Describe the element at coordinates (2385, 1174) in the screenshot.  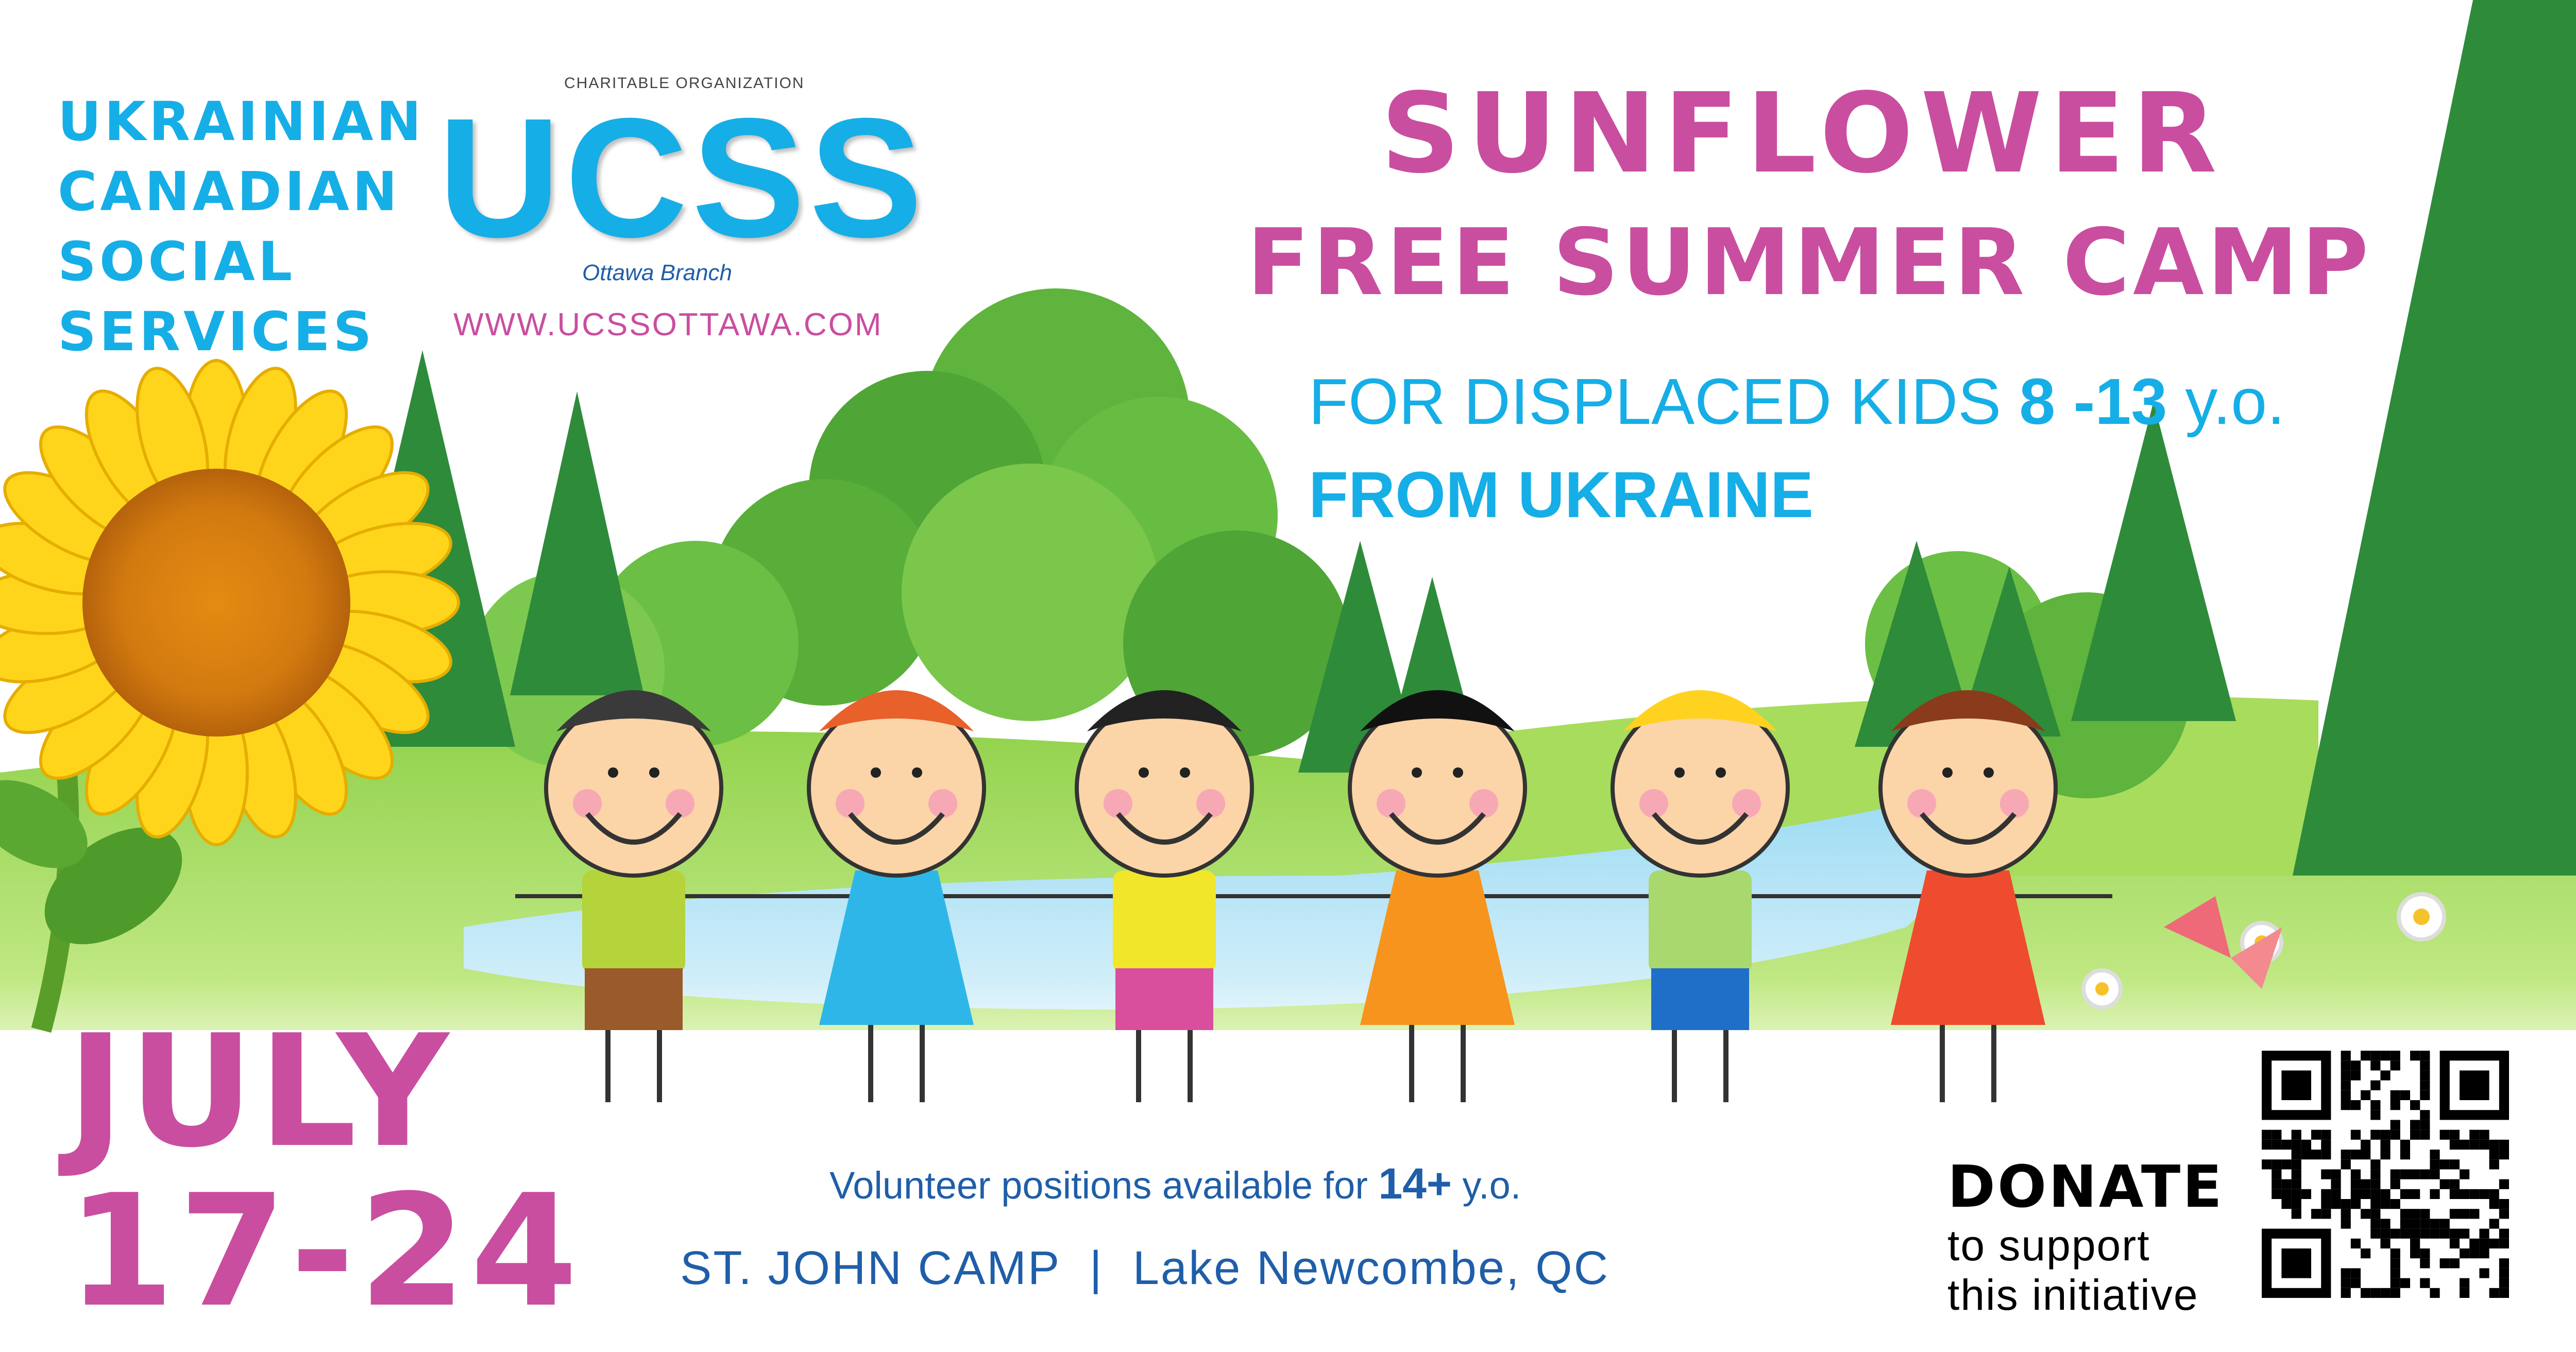
I see `donate-qr-code` at that location.